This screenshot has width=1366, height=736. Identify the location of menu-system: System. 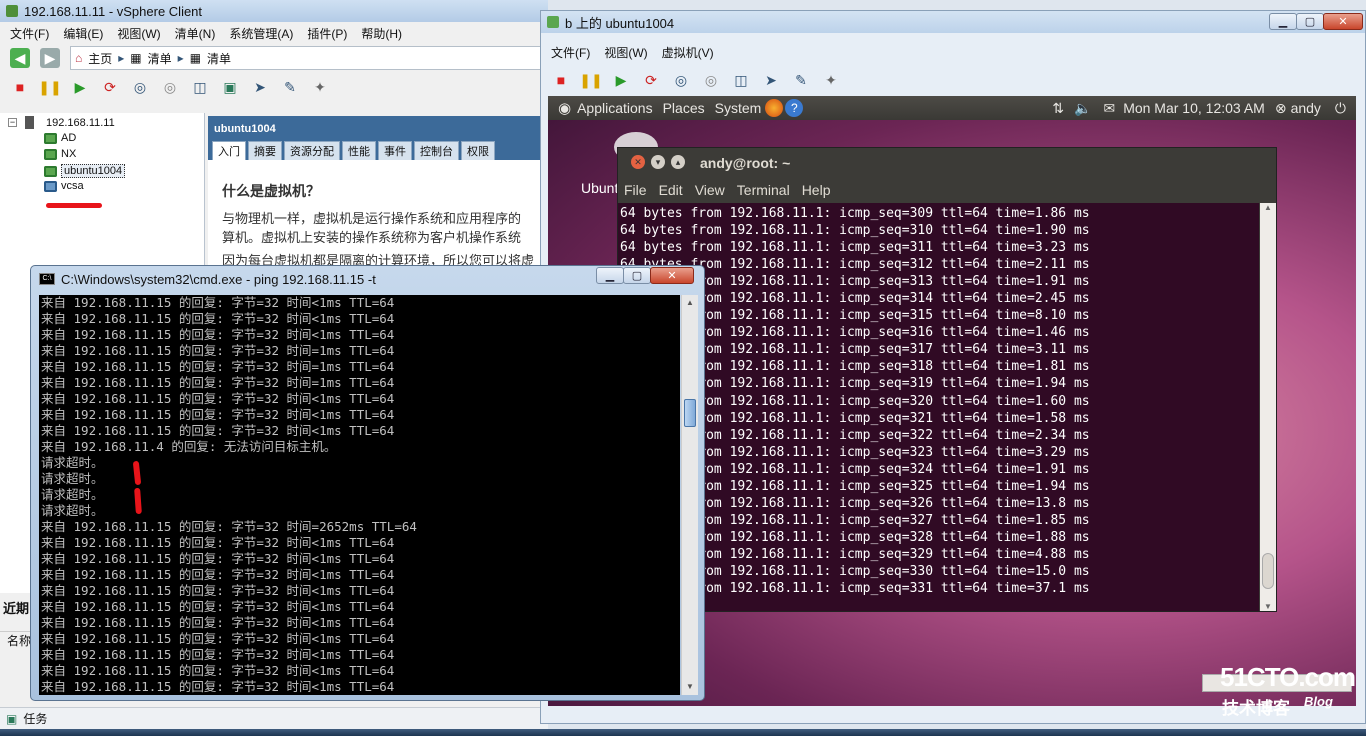
(738, 108).